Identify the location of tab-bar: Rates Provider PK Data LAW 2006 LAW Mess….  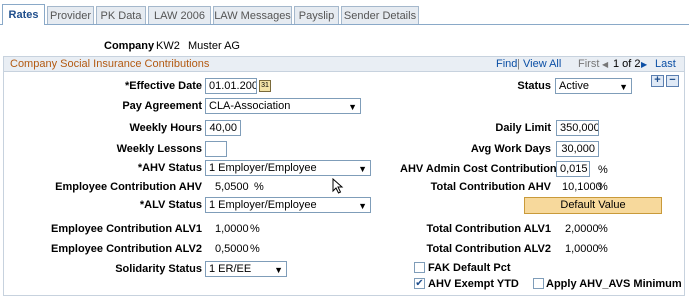
(344, 13).